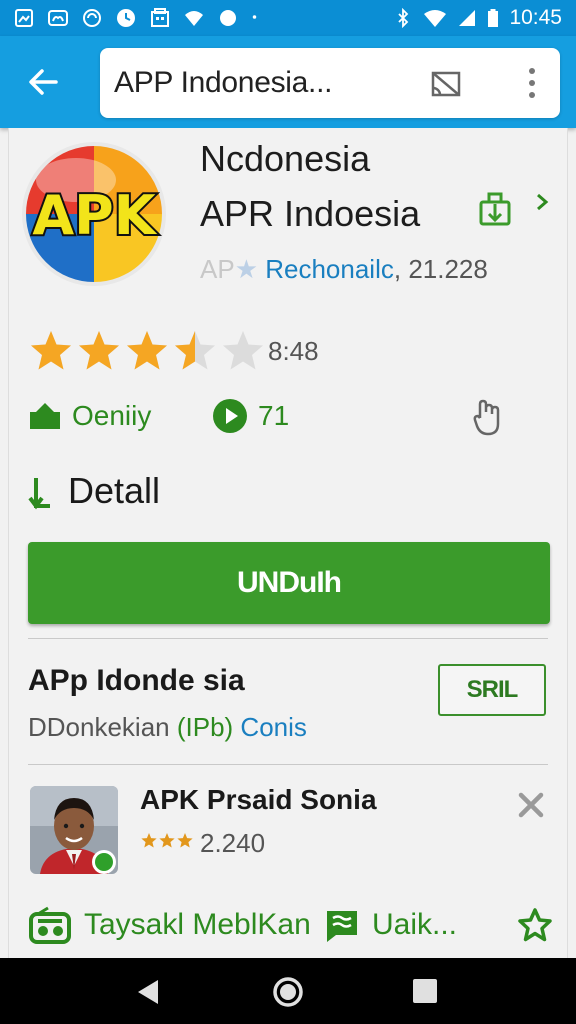  I want to click on developer-link: Rechonailc, so click(329, 269).